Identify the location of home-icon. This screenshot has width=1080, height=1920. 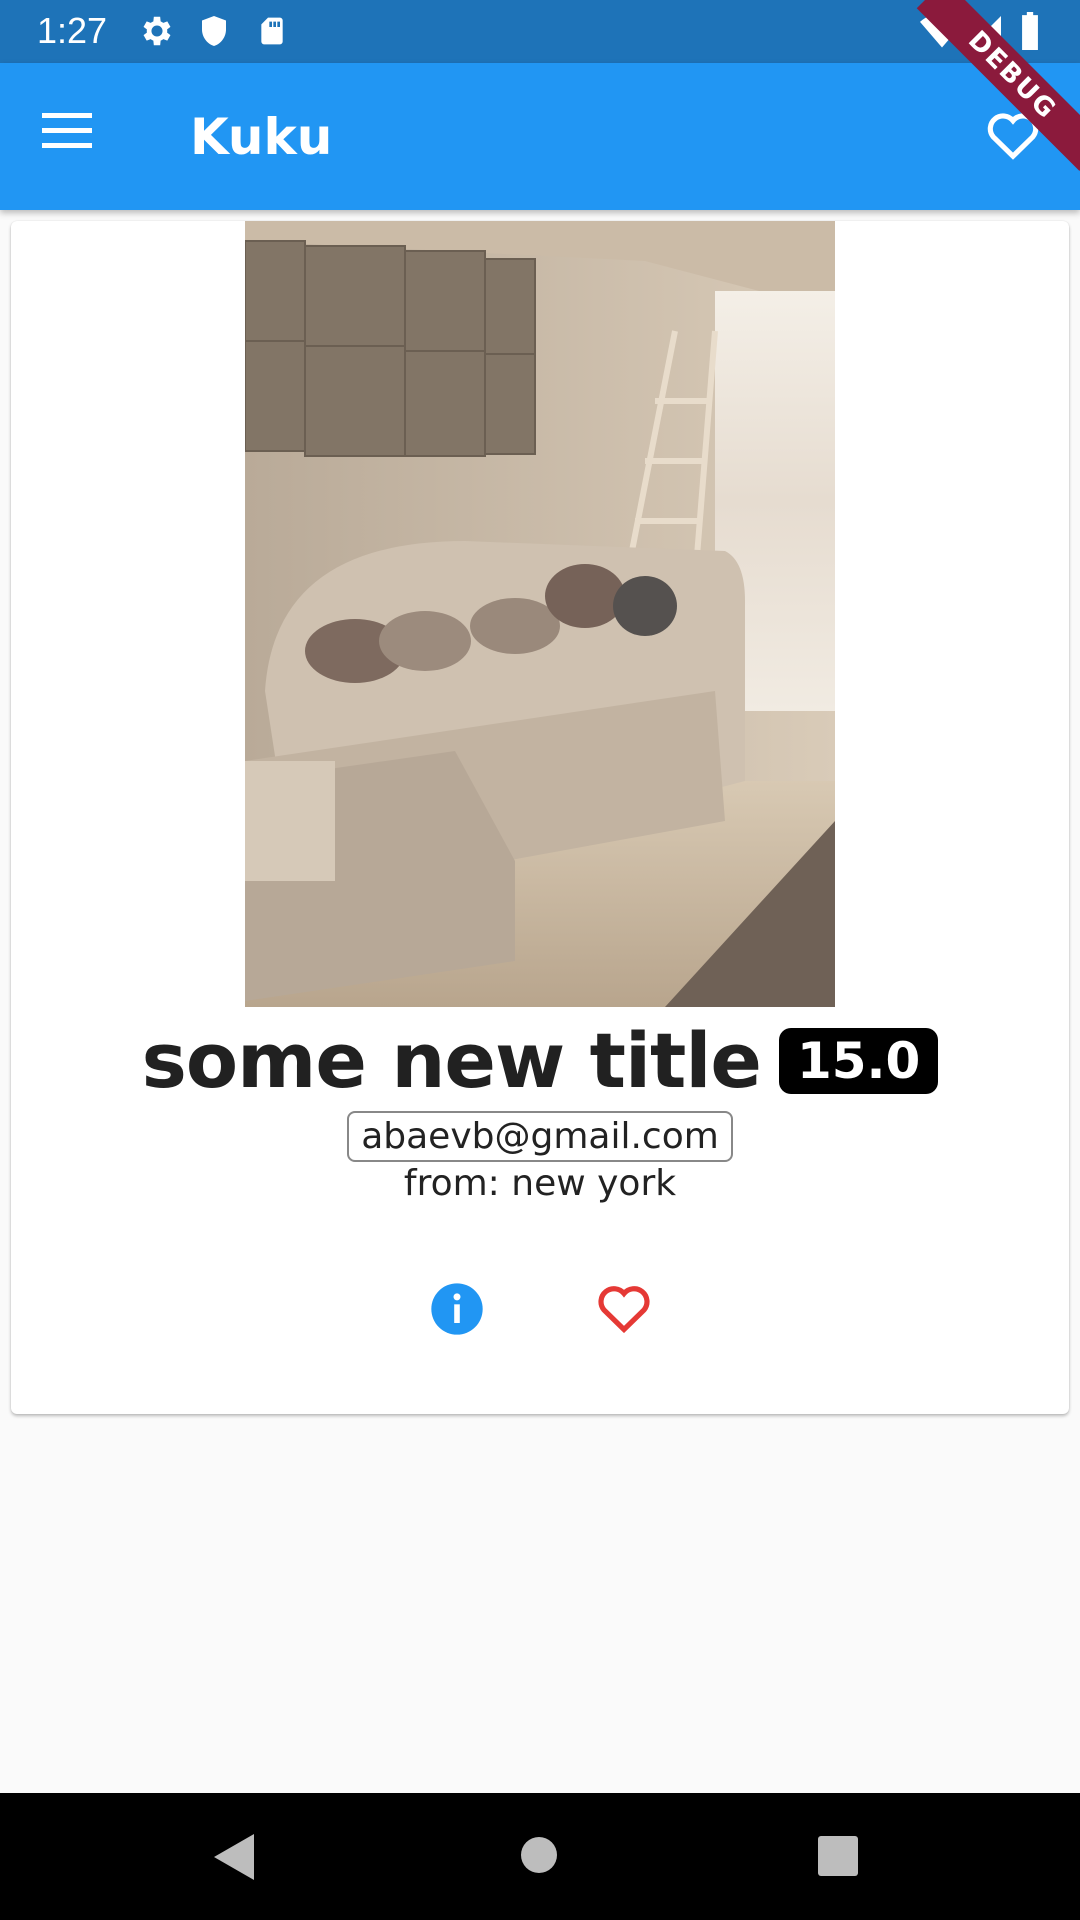
(539, 1855).